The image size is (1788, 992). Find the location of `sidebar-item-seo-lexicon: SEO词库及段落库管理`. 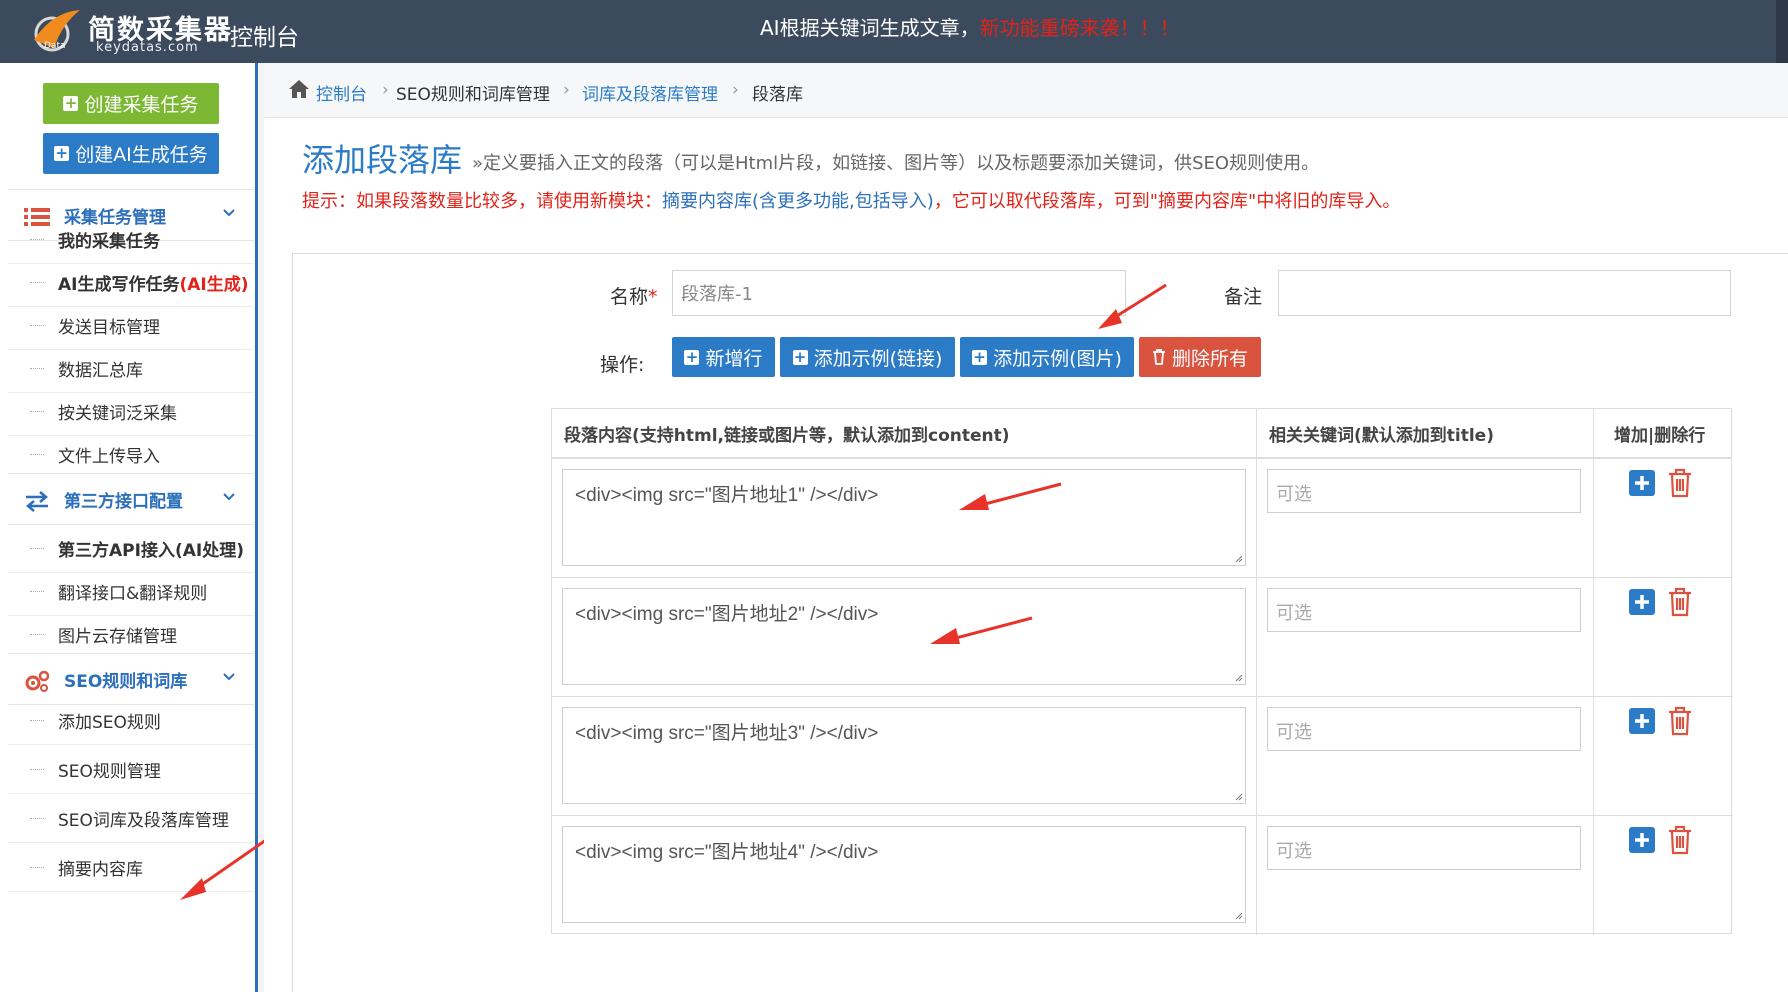

sidebar-item-seo-lexicon: SEO词库及段落库管理 is located at coordinates (131, 818).